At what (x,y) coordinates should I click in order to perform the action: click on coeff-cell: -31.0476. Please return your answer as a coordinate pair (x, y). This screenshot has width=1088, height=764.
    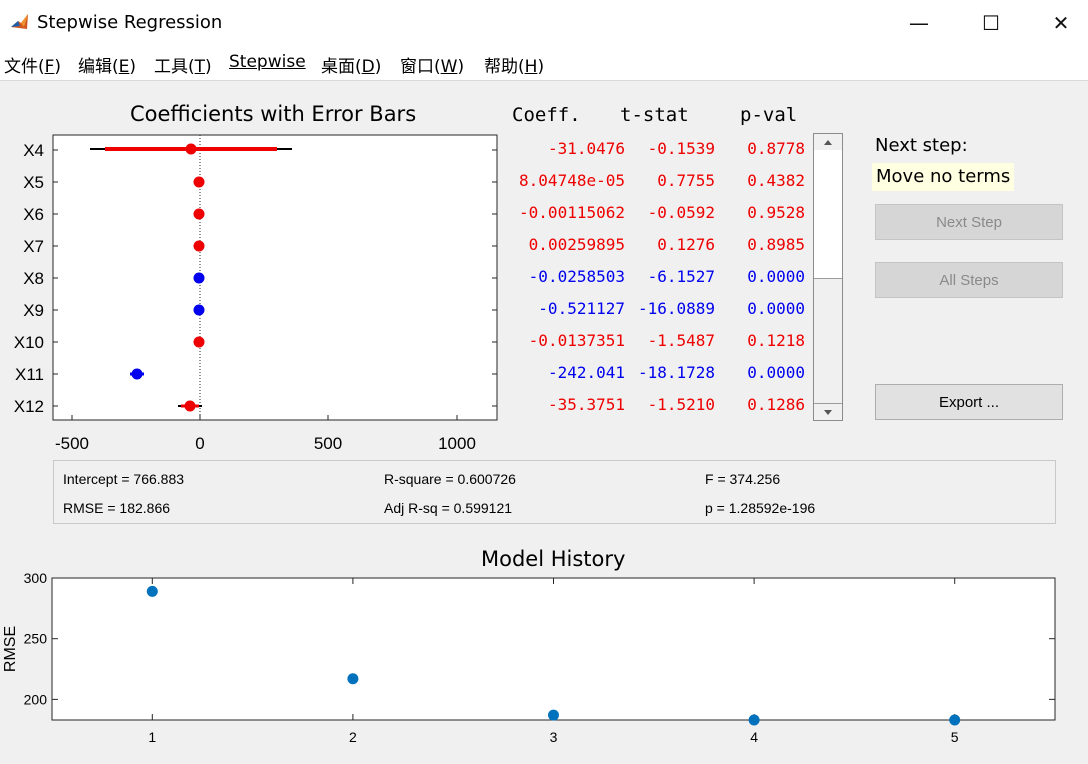
    Looking at the image, I should click on (586, 148).